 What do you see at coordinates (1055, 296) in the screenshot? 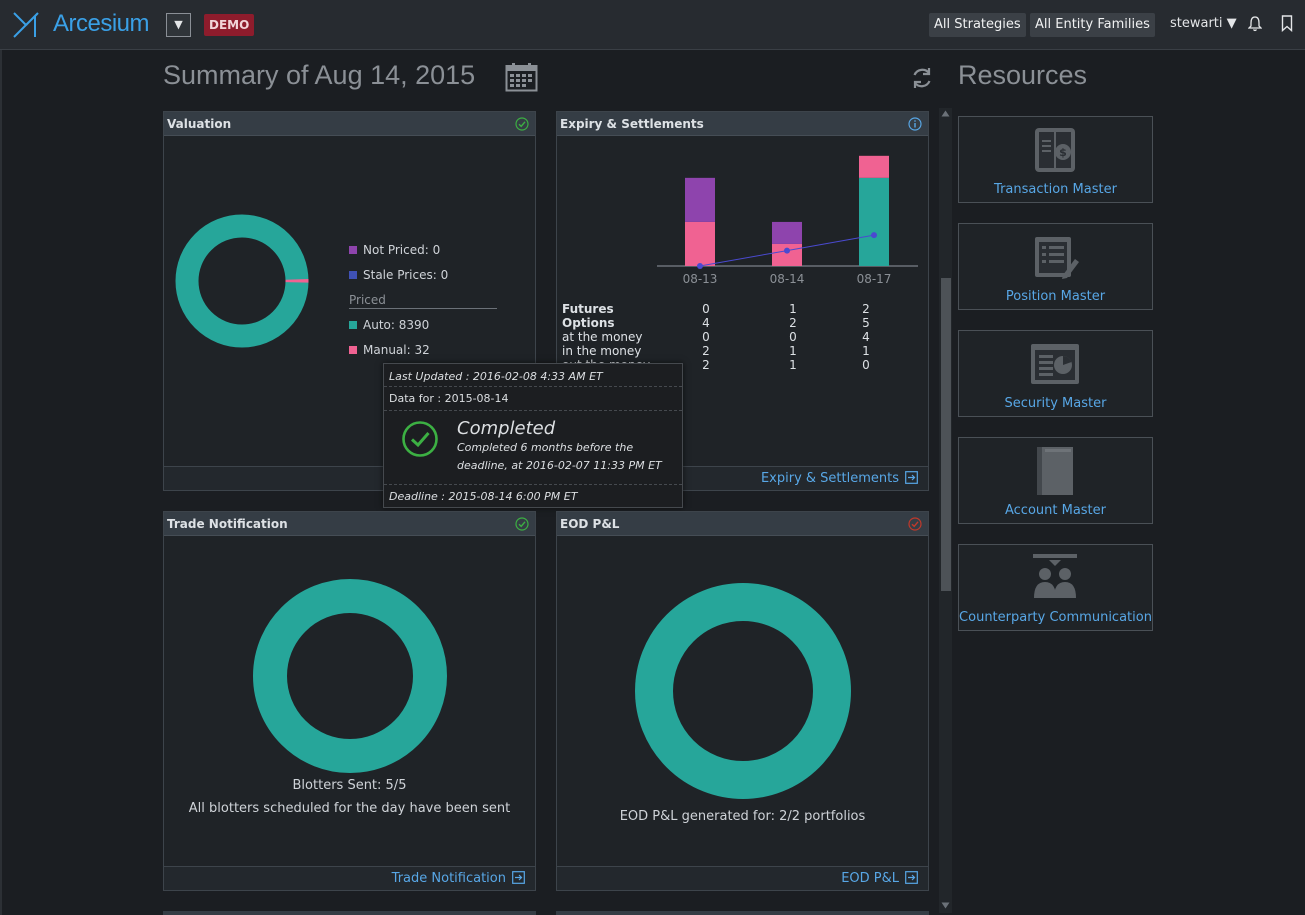
I see `resource-label: Position Master` at bounding box center [1055, 296].